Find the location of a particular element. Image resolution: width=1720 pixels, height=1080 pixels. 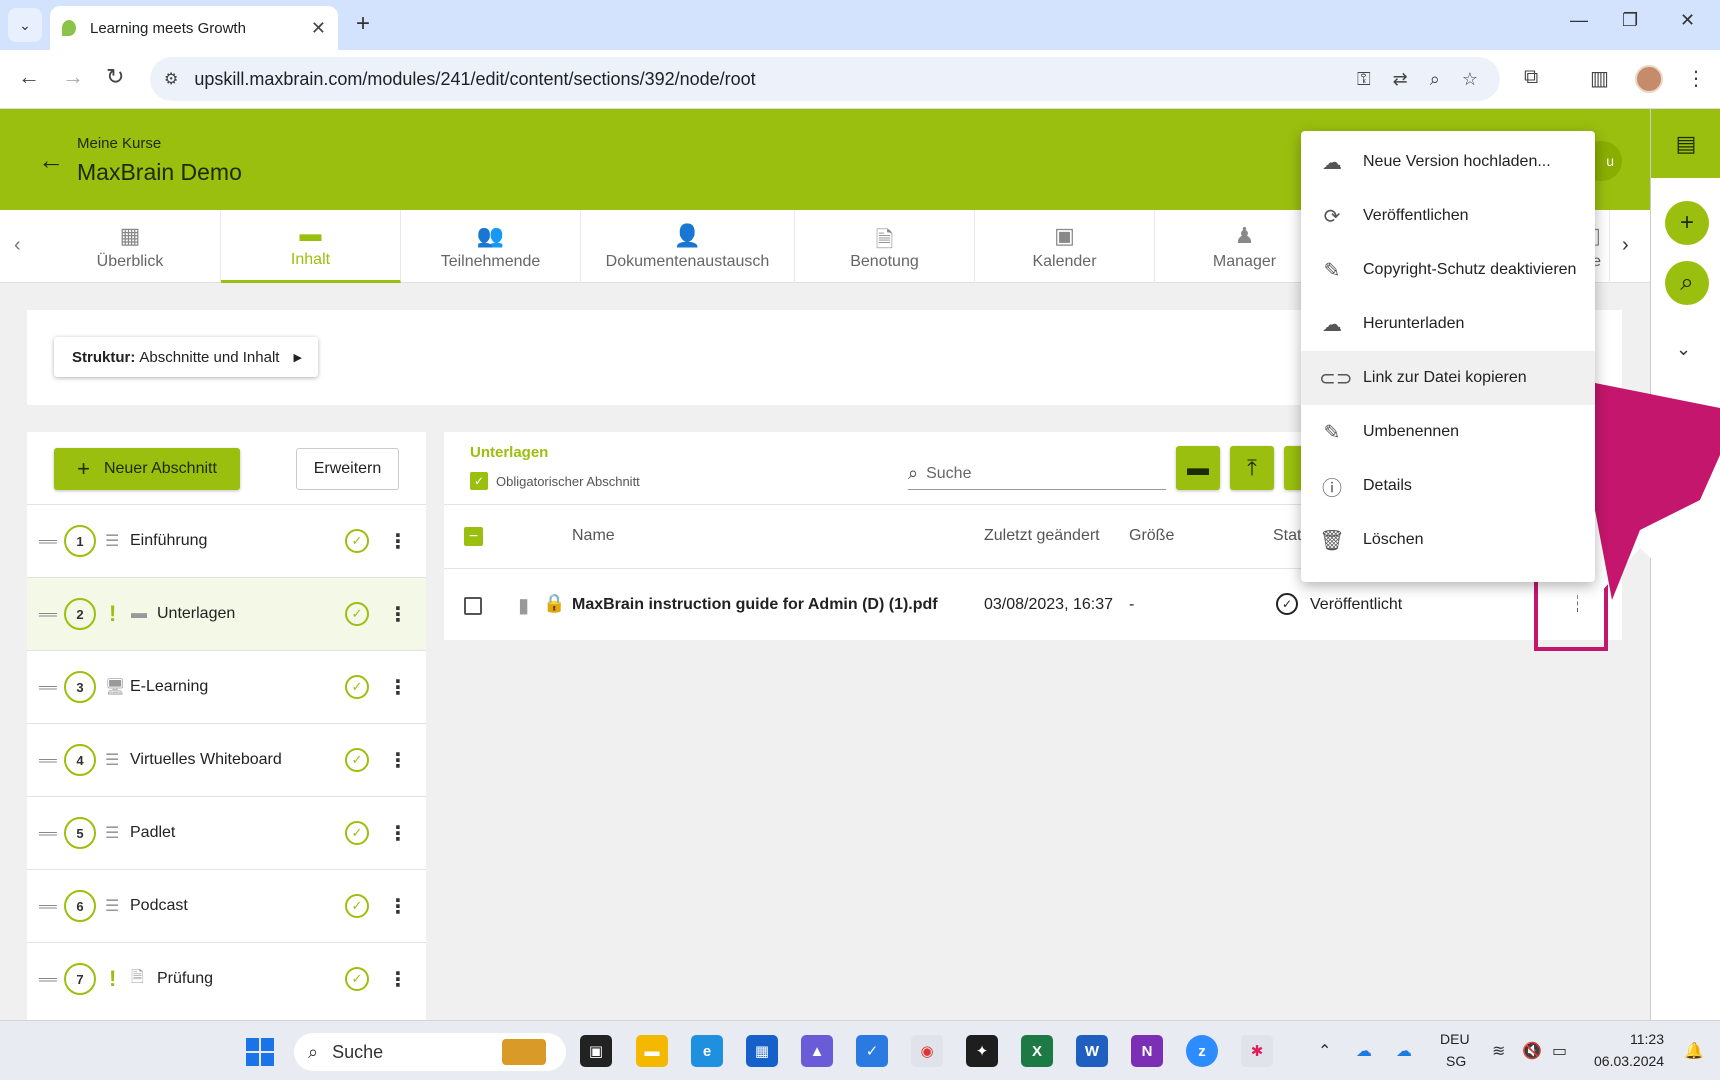

forward-icon: → is located at coordinates (73, 77).